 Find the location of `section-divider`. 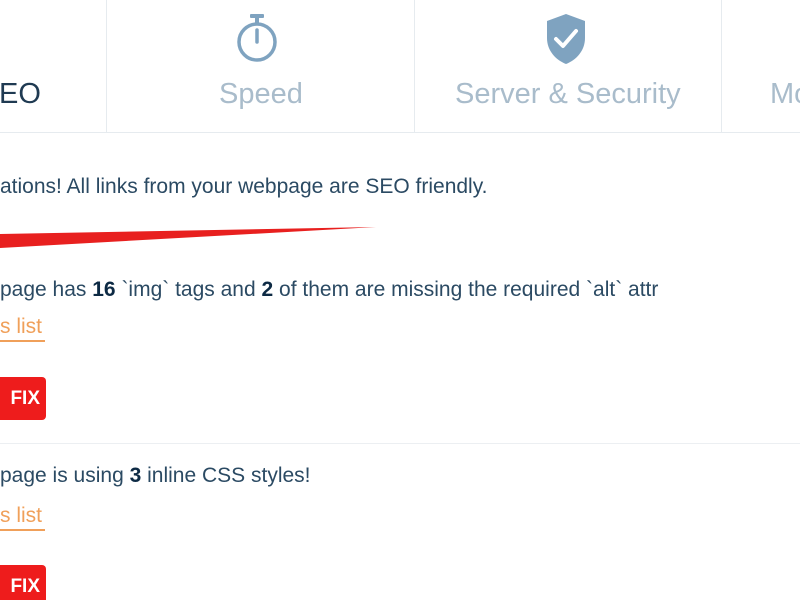

section-divider is located at coordinates (400, 443).